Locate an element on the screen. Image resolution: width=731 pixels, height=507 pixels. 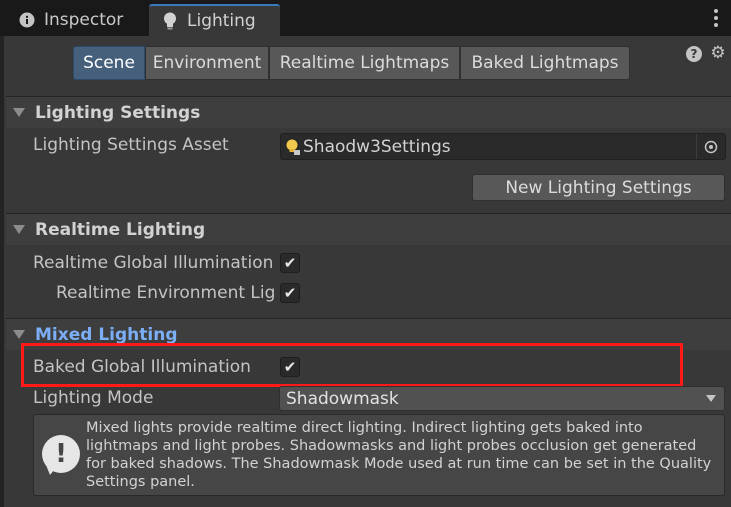
section-title: Realtime Lighting is located at coordinates (120, 229).